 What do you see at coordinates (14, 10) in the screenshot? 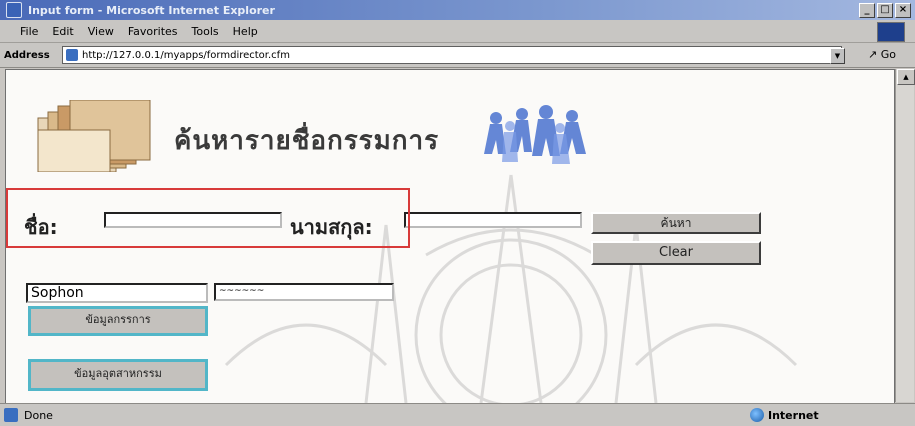
I see `ie-page-icon` at bounding box center [14, 10].